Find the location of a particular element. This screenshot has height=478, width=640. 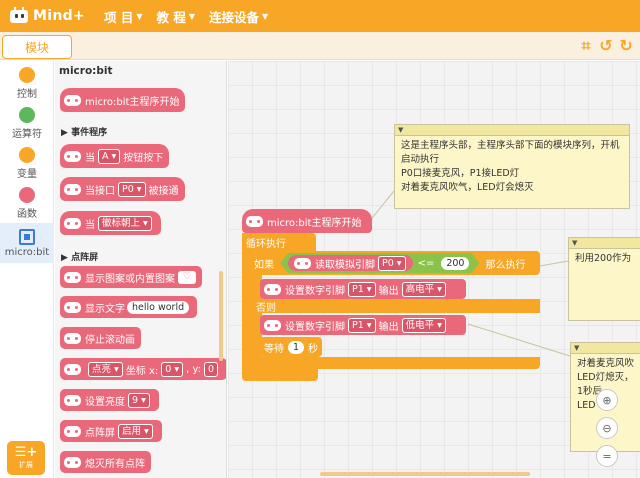

ws-main-start-block: micro:bit主程序开始 is located at coordinates (307, 221).